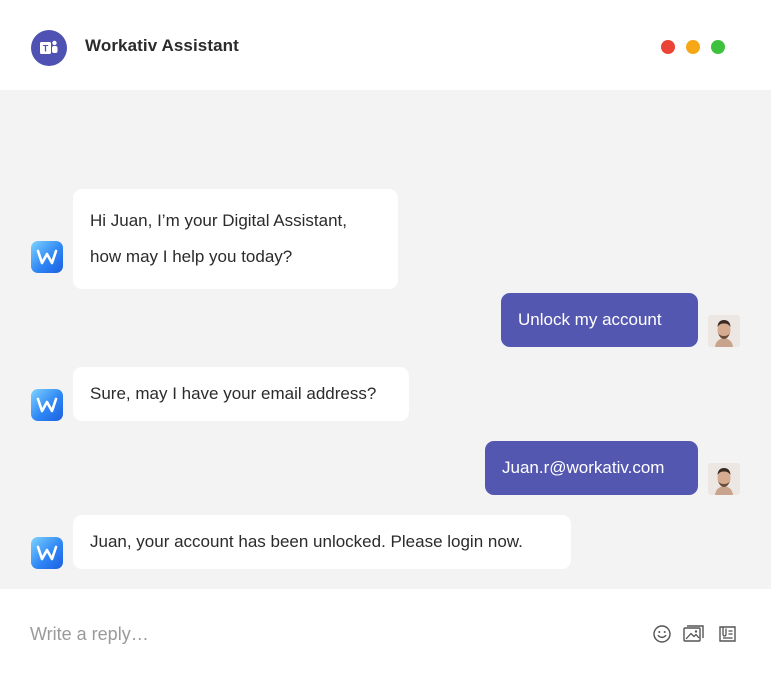 The height and width of the screenshot is (680, 771). What do you see at coordinates (662, 634) in the screenshot?
I see `emoji-icon` at bounding box center [662, 634].